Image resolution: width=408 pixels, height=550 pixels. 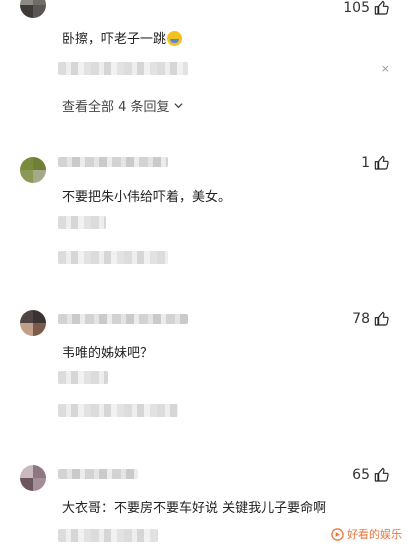 What do you see at coordinates (337, 534) in the screenshot?
I see `watermark-logo-icon` at bounding box center [337, 534].